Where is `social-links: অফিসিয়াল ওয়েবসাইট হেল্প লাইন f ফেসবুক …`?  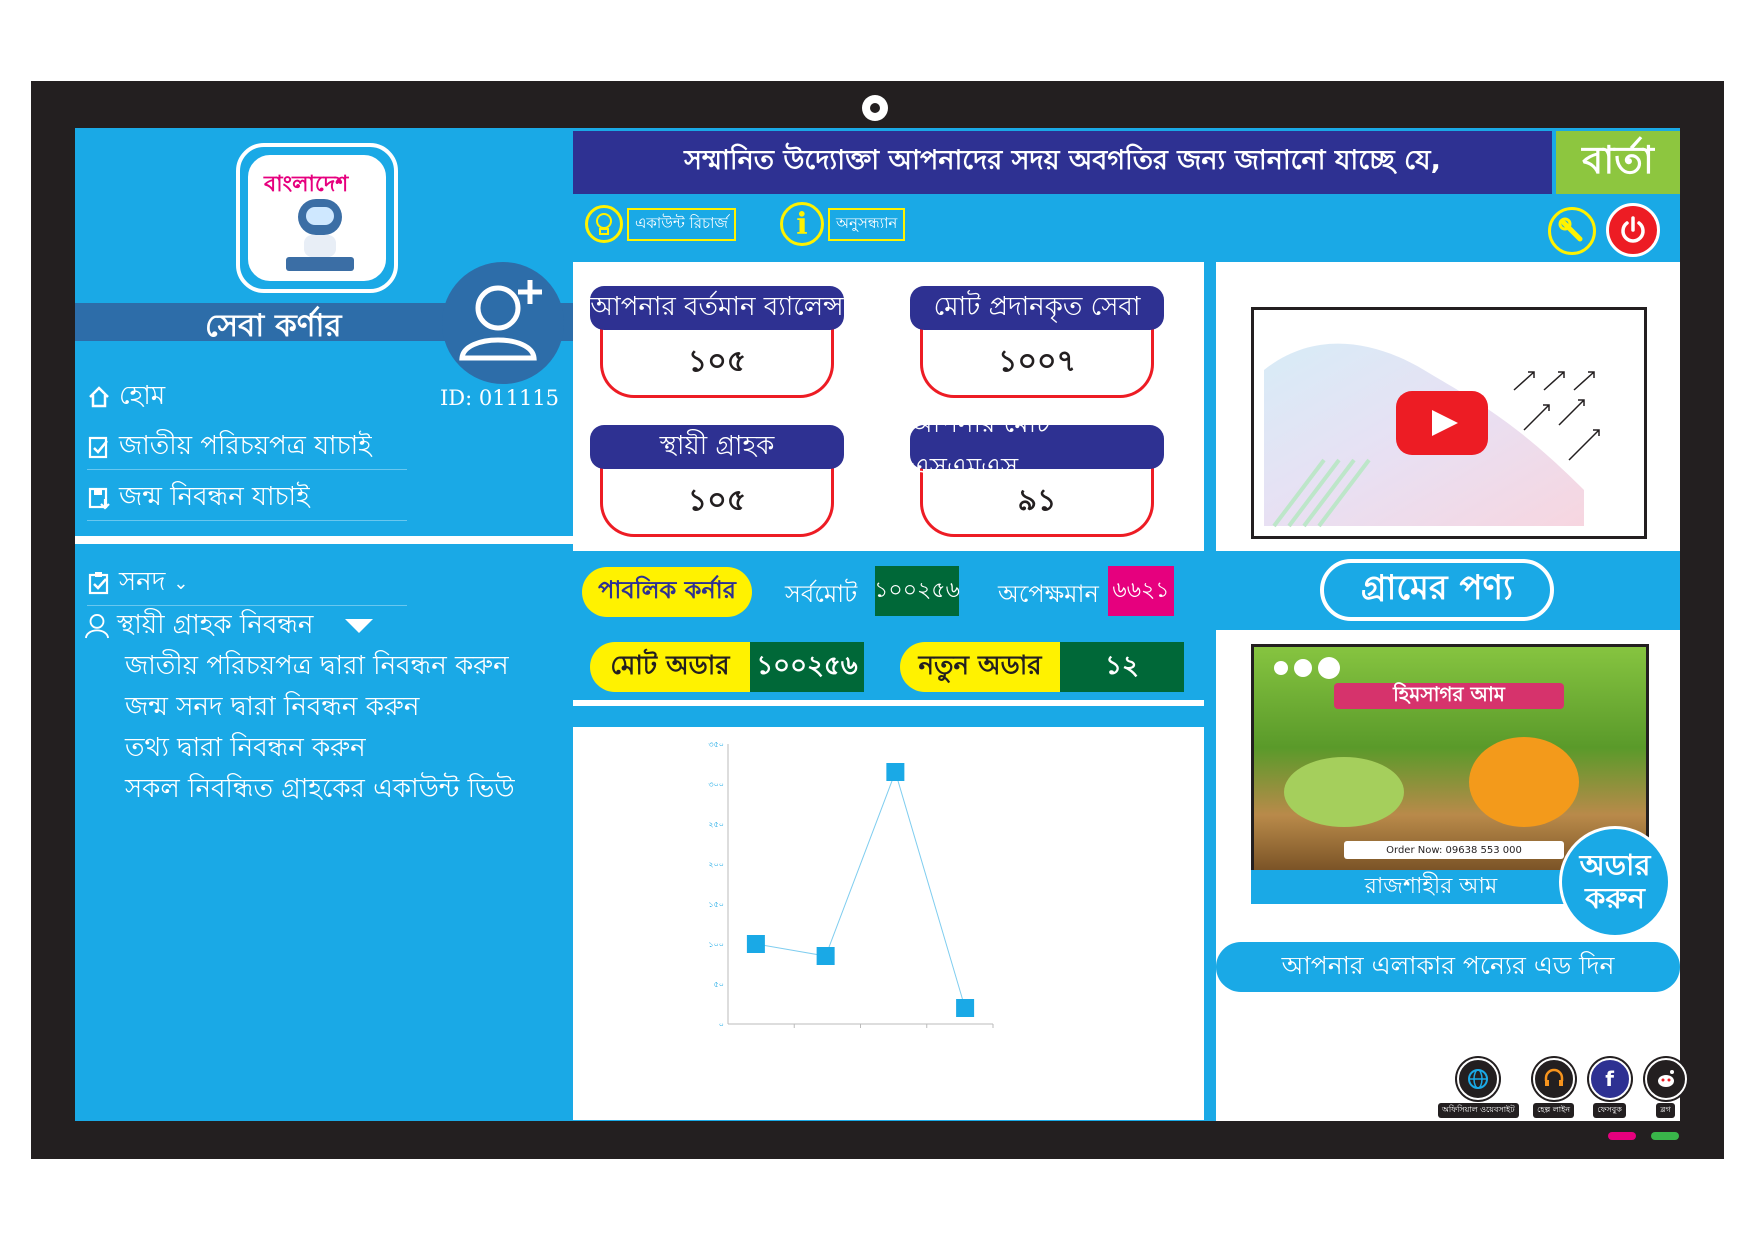
social-links: অফিসিয়াল ওয়েবসাইট হেল্প লাইন f ফেসবুক … is located at coordinates (1562, 1088).